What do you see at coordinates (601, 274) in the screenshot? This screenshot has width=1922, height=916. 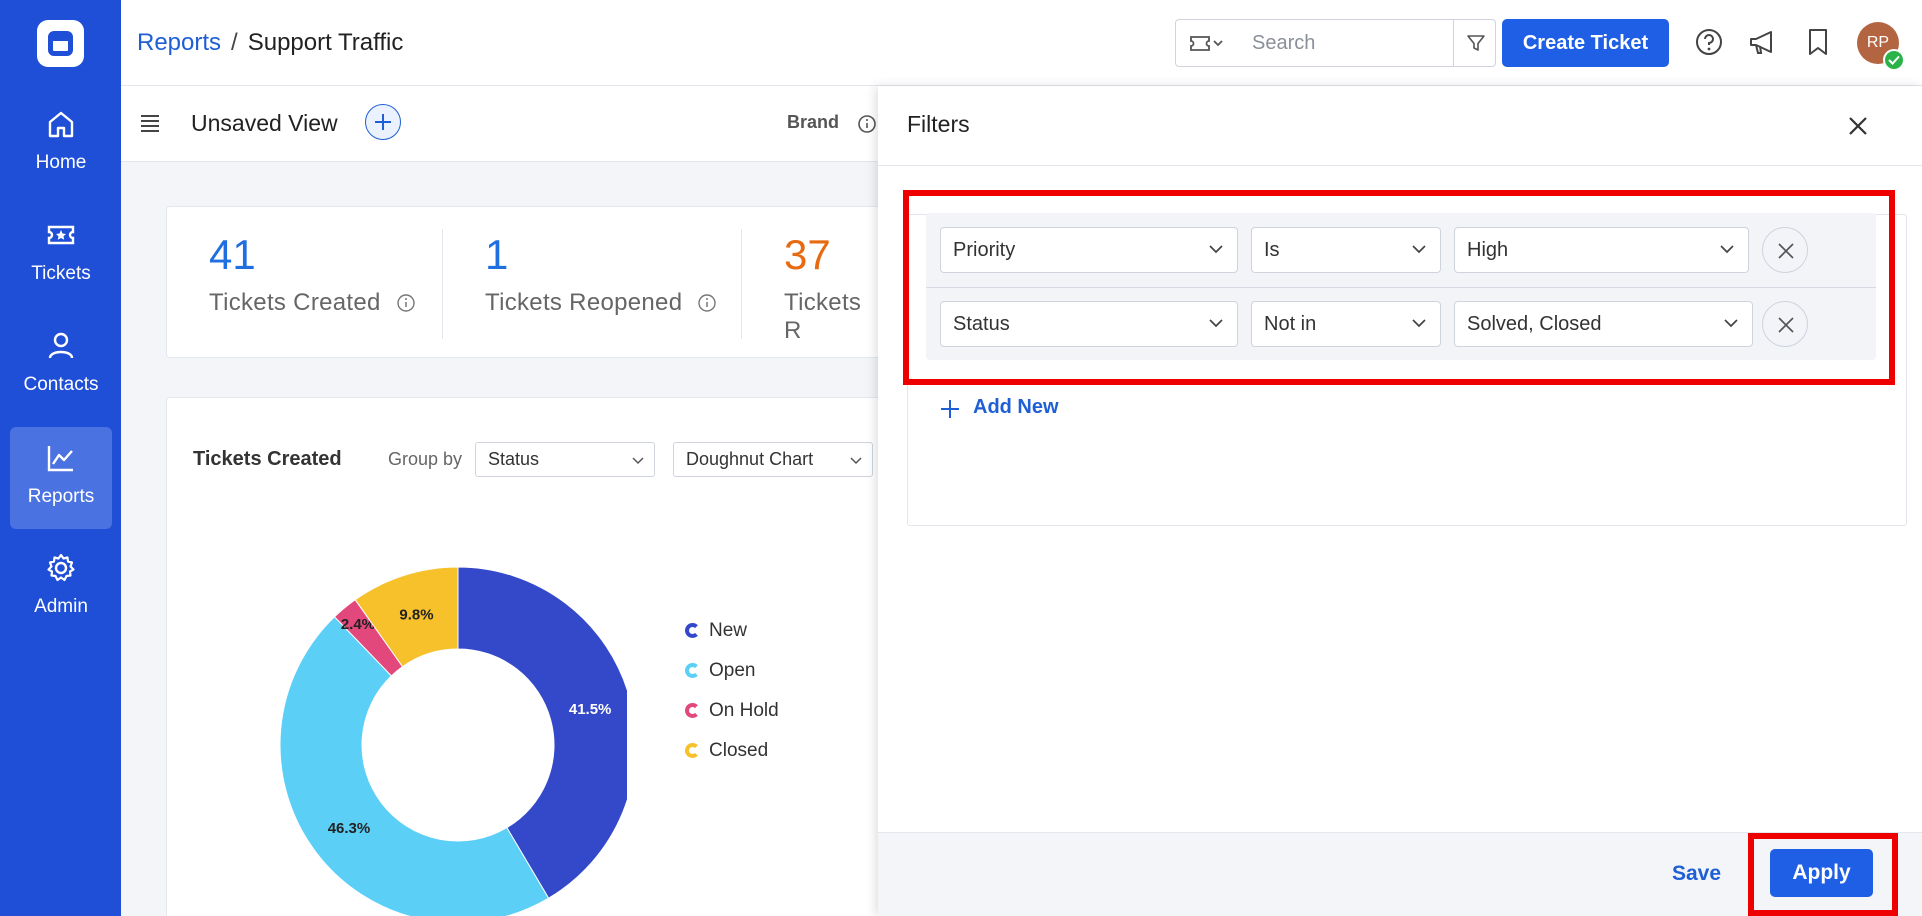 I see `stat-tickets-reopened: 1 Tickets Reopened` at bounding box center [601, 274].